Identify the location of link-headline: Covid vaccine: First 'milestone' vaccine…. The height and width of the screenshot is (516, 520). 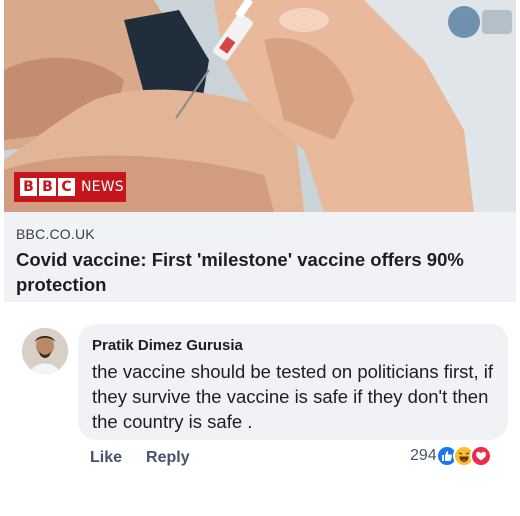
(256, 272).